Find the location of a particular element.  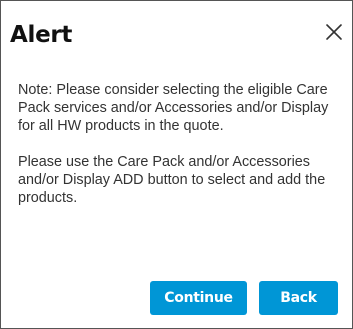

close-button is located at coordinates (334, 32).